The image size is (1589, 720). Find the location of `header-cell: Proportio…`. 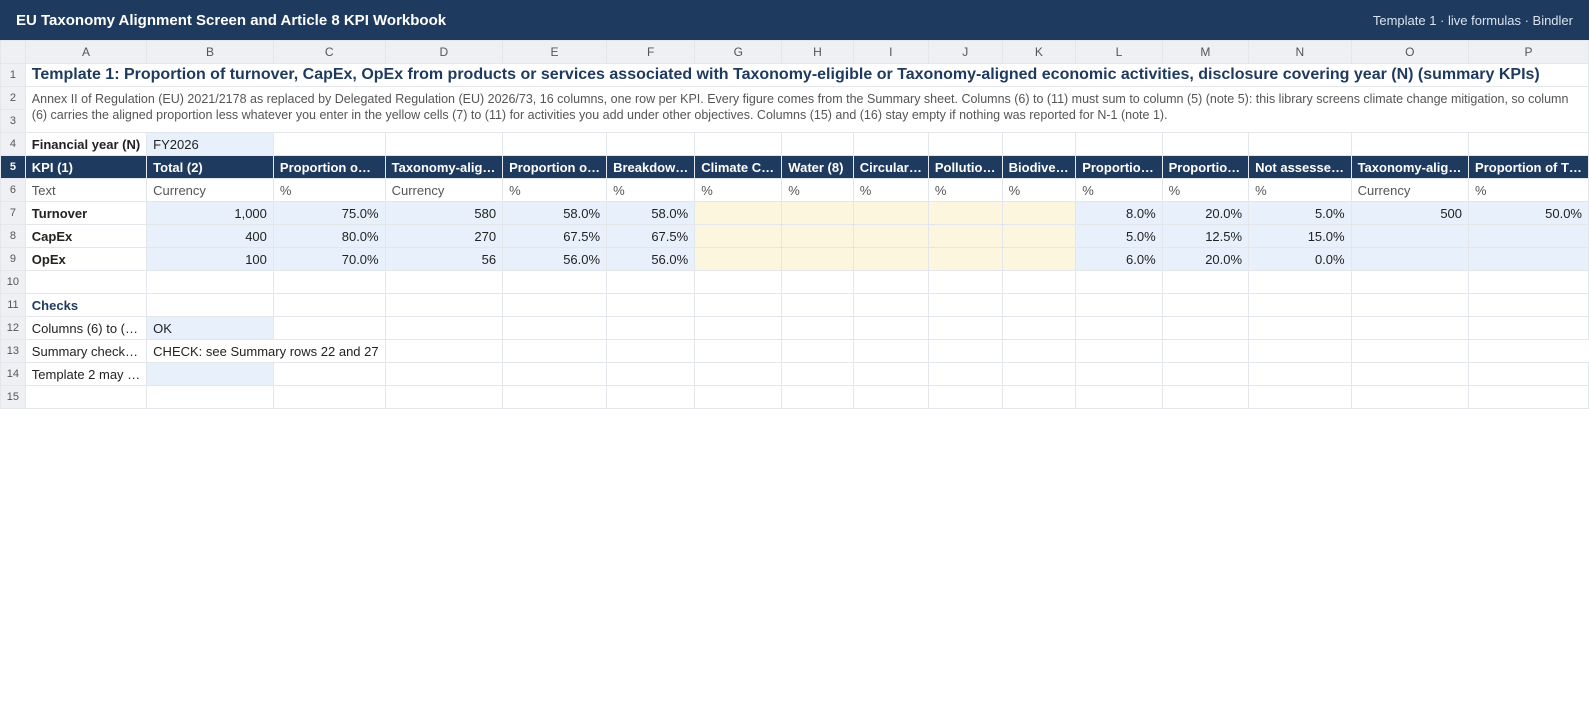

header-cell: Proportio… is located at coordinates (1119, 167).